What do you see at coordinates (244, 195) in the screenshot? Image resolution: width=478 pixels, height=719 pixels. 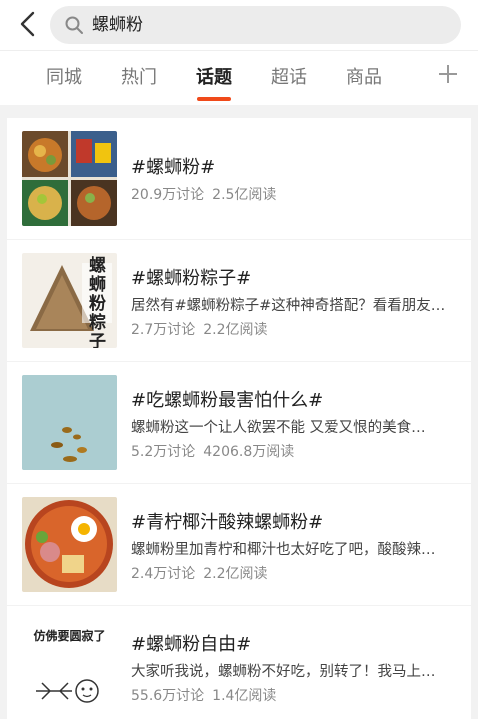 I see `read-count: 2.5亿阅读` at bounding box center [244, 195].